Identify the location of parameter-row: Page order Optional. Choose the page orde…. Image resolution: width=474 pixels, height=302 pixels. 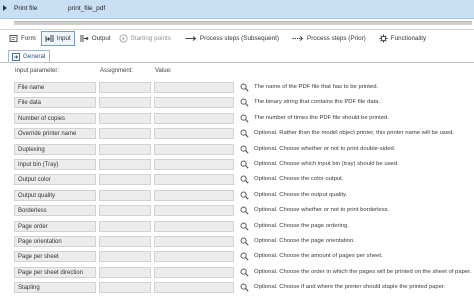
(237, 227).